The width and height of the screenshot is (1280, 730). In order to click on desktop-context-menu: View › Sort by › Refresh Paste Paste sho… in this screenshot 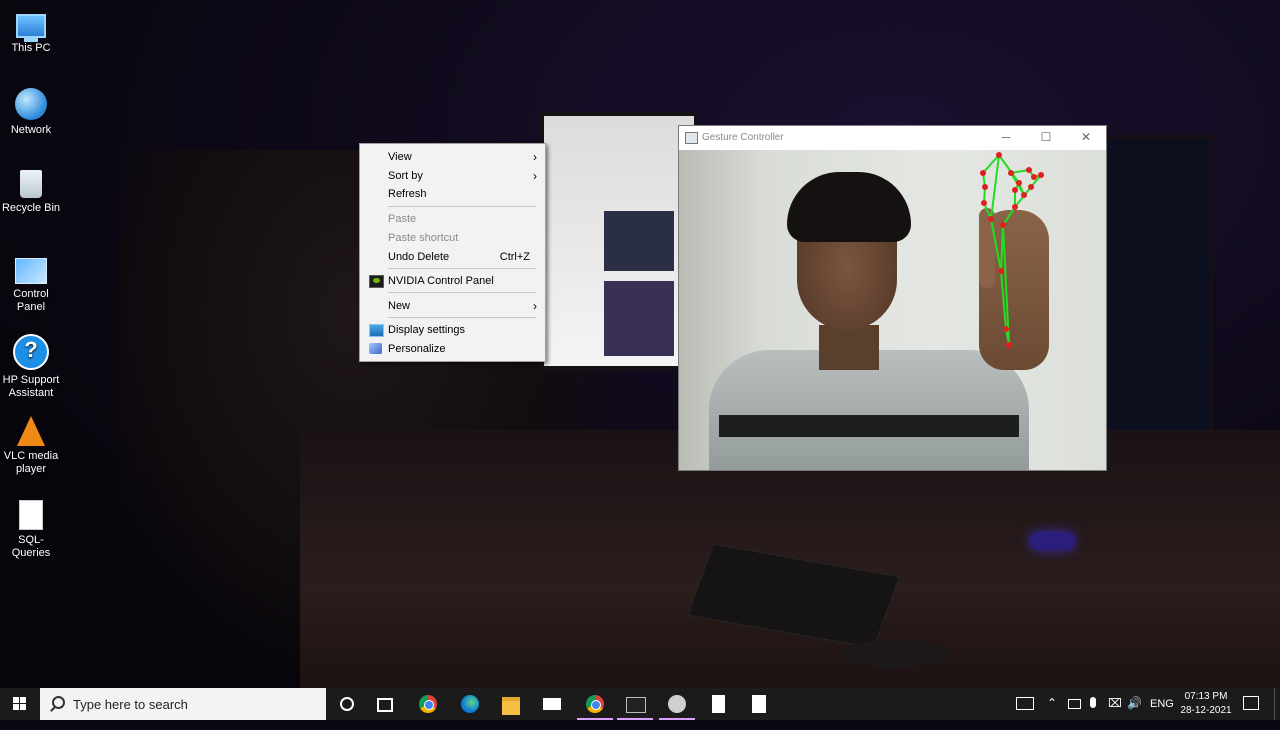, I will do `click(452, 252)`.